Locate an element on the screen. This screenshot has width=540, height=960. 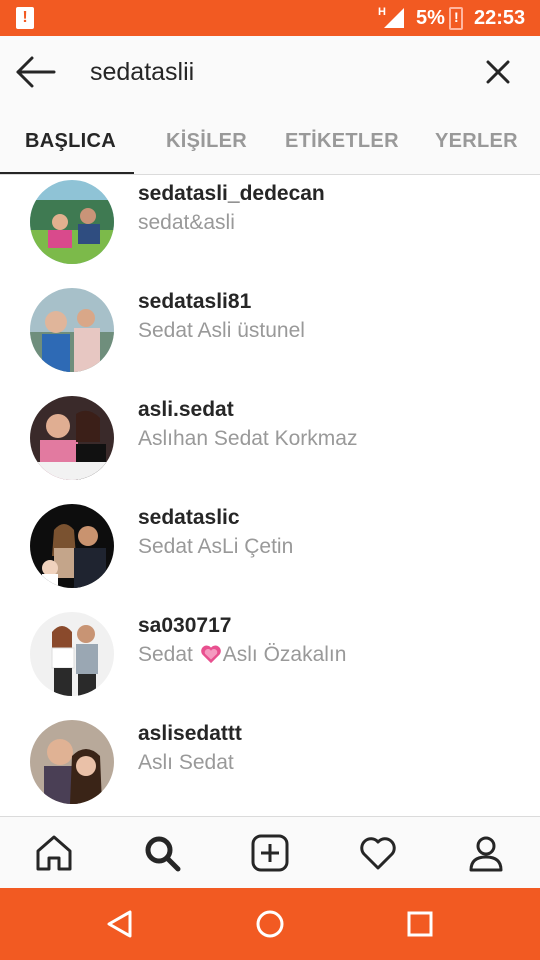
search-header is located at coordinates (270, 72).